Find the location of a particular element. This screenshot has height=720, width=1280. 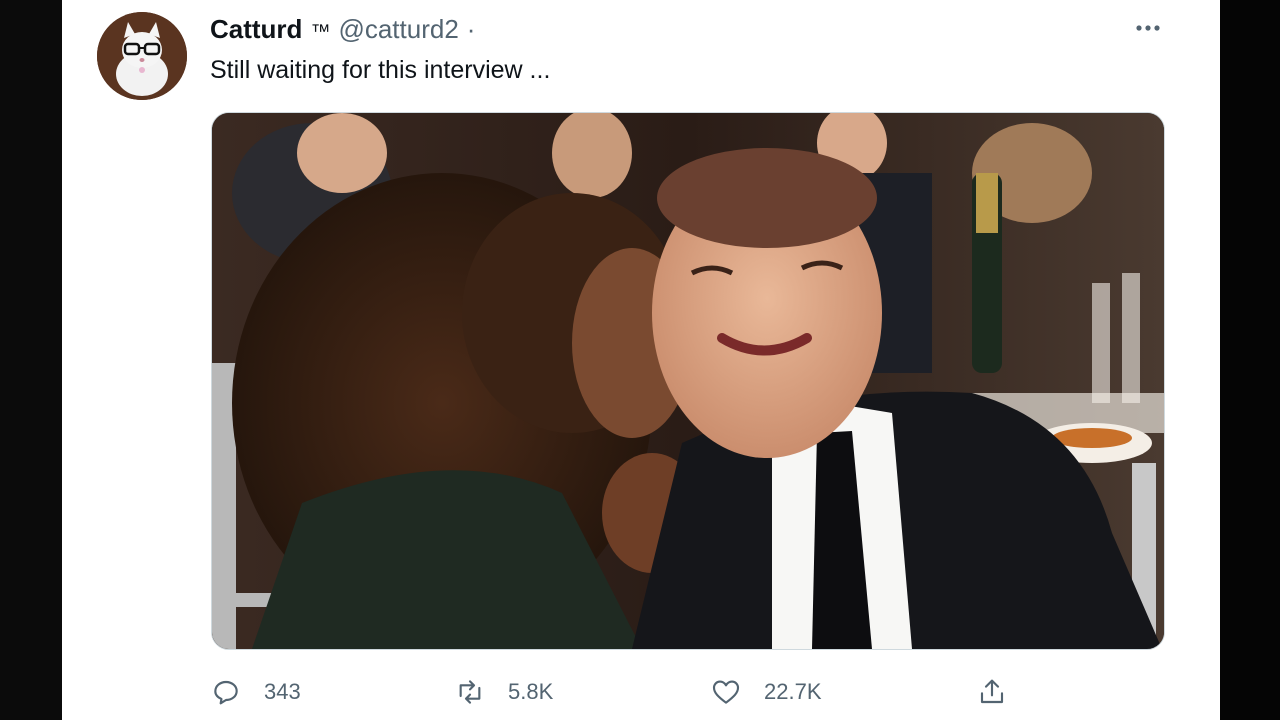

tweet-action-bar: 343 5.8K 22.7K is located at coordinates (620, 692).